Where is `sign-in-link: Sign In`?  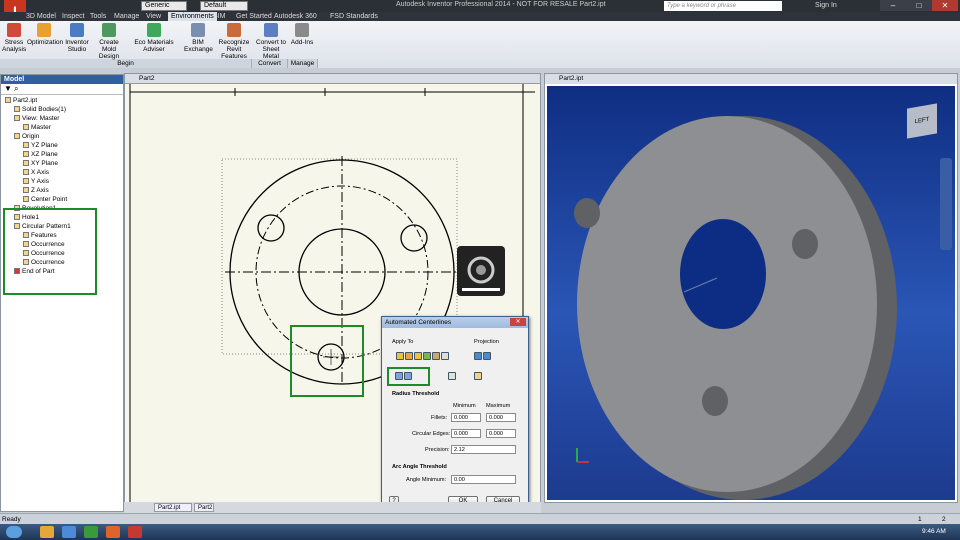 sign-in-link: Sign In is located at coordinates (826, 5).